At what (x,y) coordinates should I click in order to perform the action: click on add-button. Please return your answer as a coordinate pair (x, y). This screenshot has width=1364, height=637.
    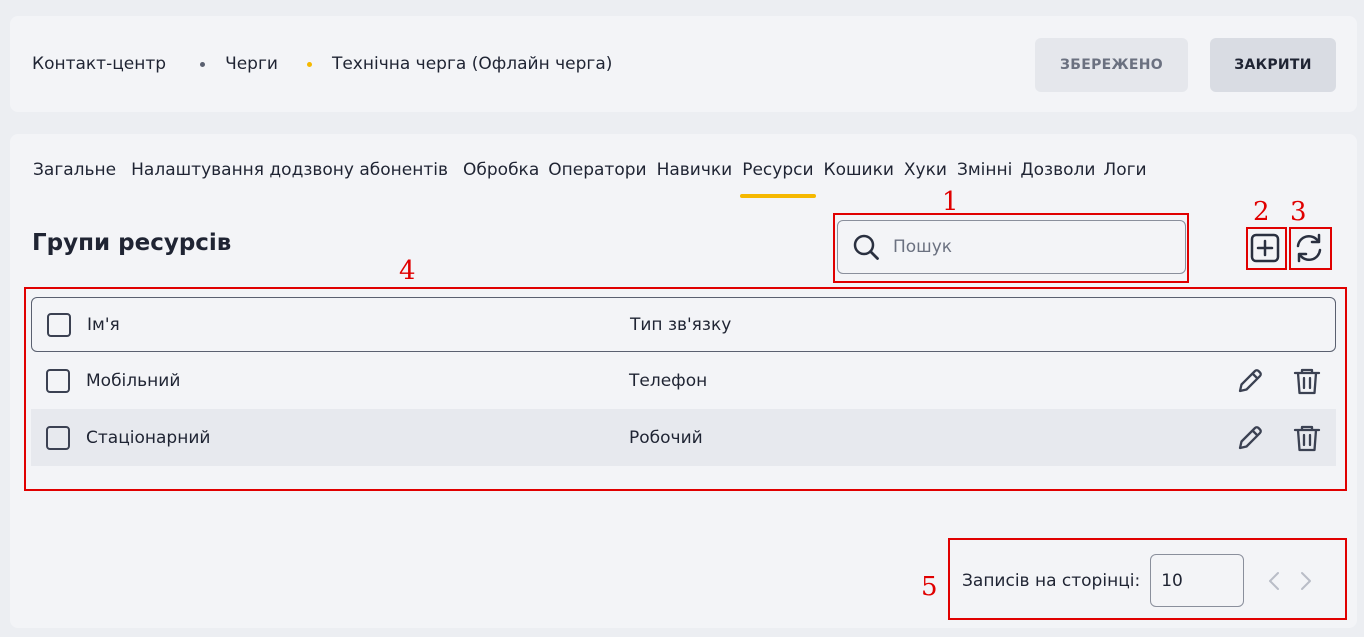
    Looking at the image, I should click on (1265, 248).